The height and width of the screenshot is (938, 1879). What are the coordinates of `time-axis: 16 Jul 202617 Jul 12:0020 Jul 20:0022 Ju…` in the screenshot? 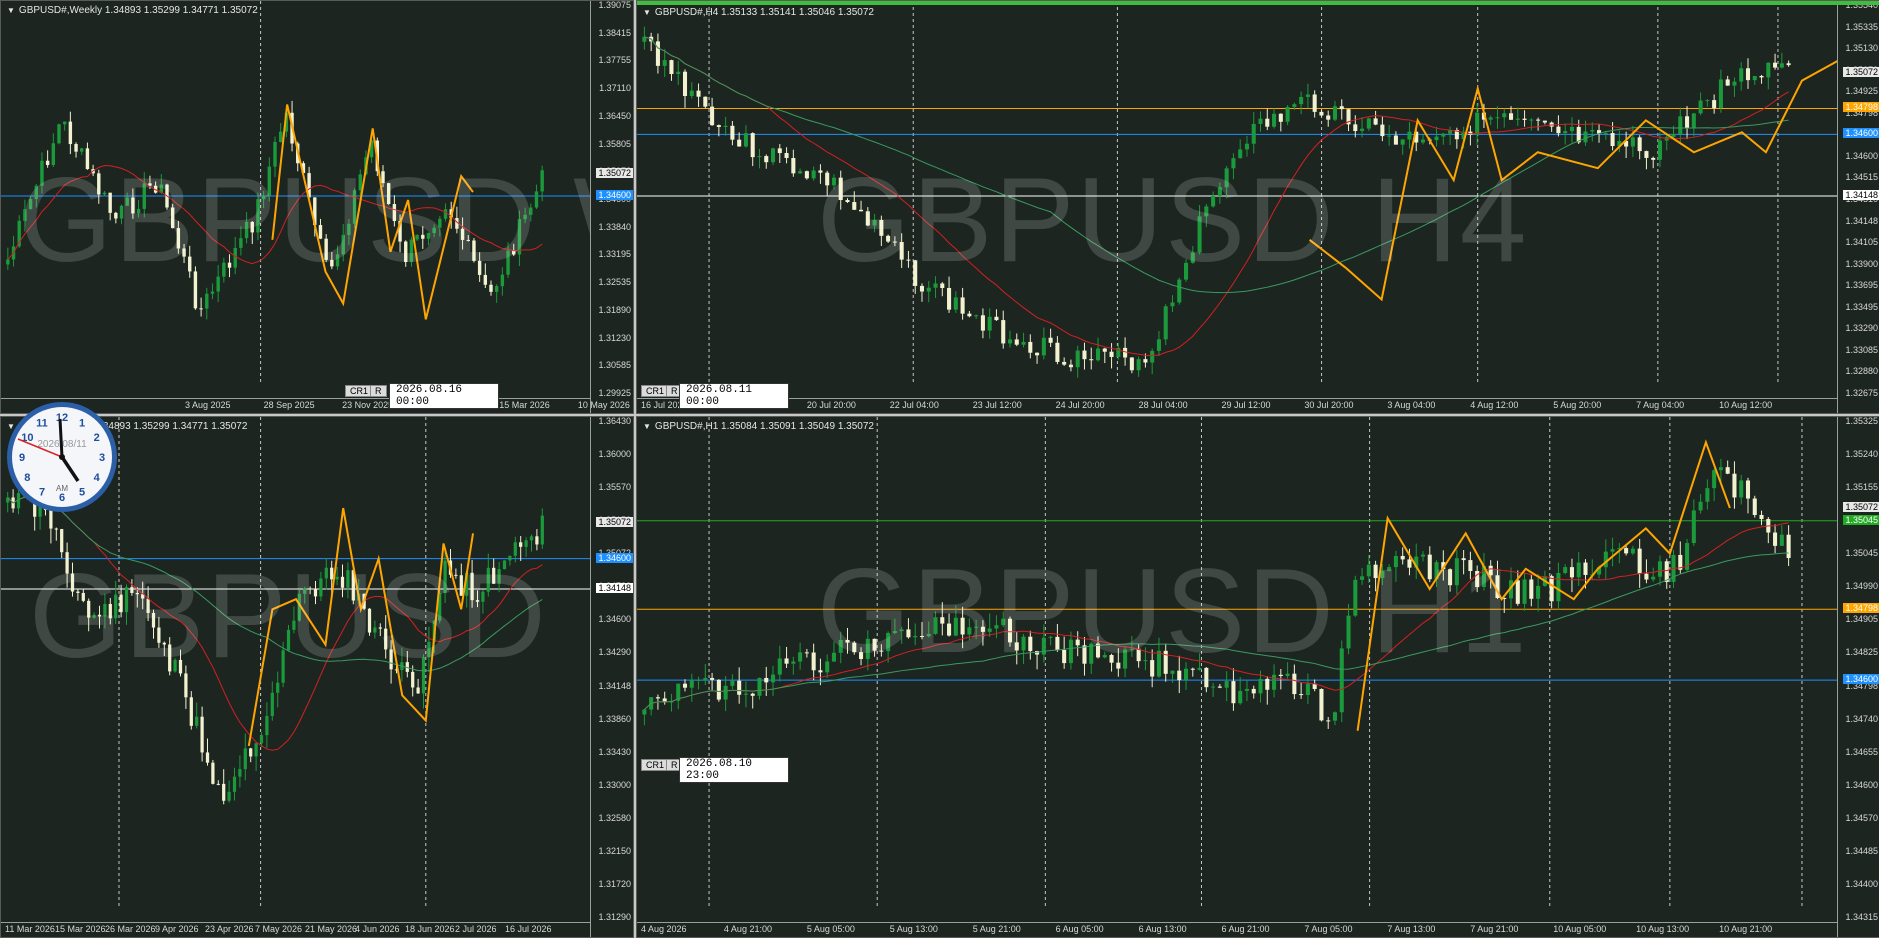 It's located at (1237, 405).